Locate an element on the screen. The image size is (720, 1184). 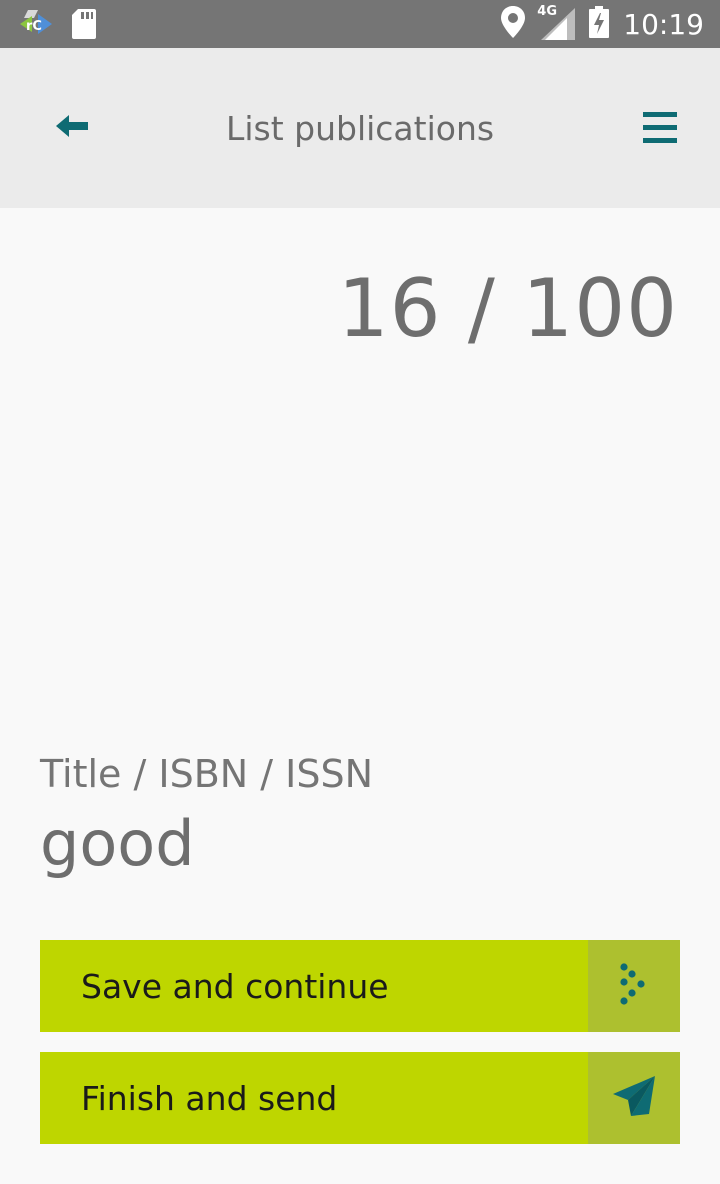
sd-card-icon is located at coordinates (84, 26).